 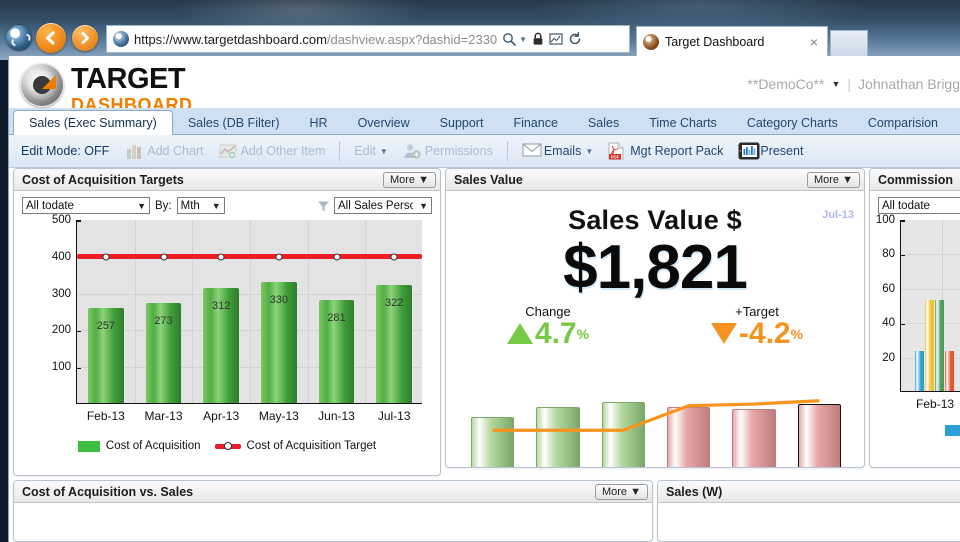 I want to click on bar: 281, so click(x=336, y=351).